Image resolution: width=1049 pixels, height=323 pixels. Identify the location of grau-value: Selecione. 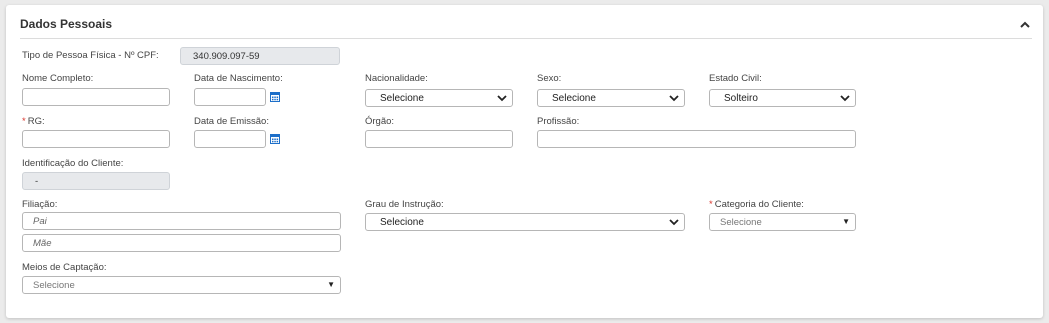
(402, 222).